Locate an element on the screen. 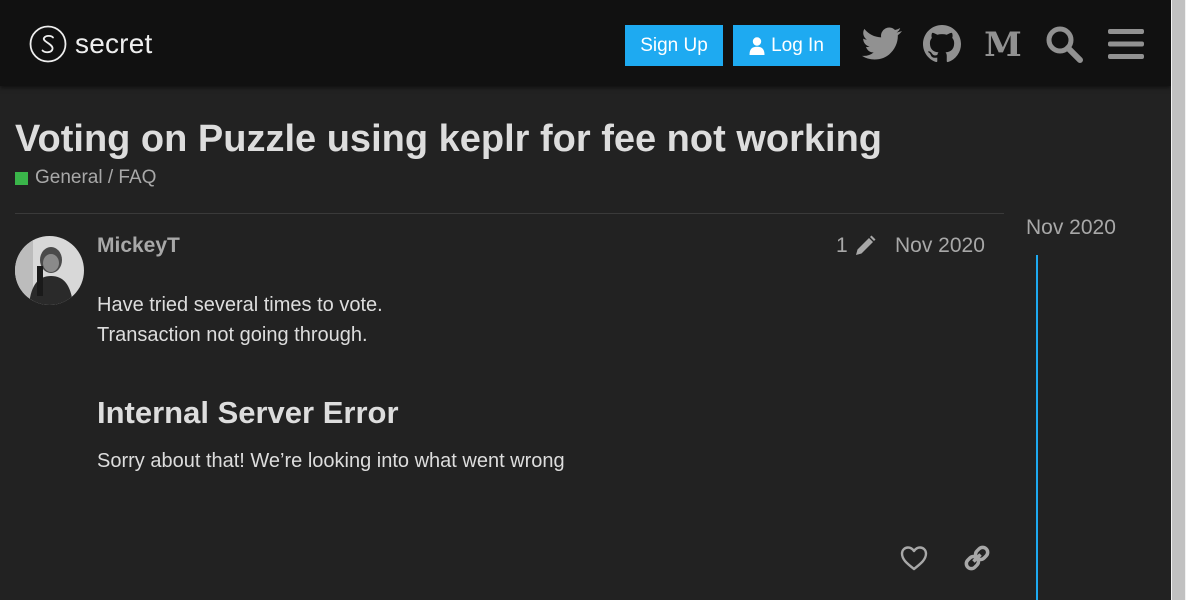 The image size is (1186, 600). post-username: MickeyT is located at coordinates (138, 246).